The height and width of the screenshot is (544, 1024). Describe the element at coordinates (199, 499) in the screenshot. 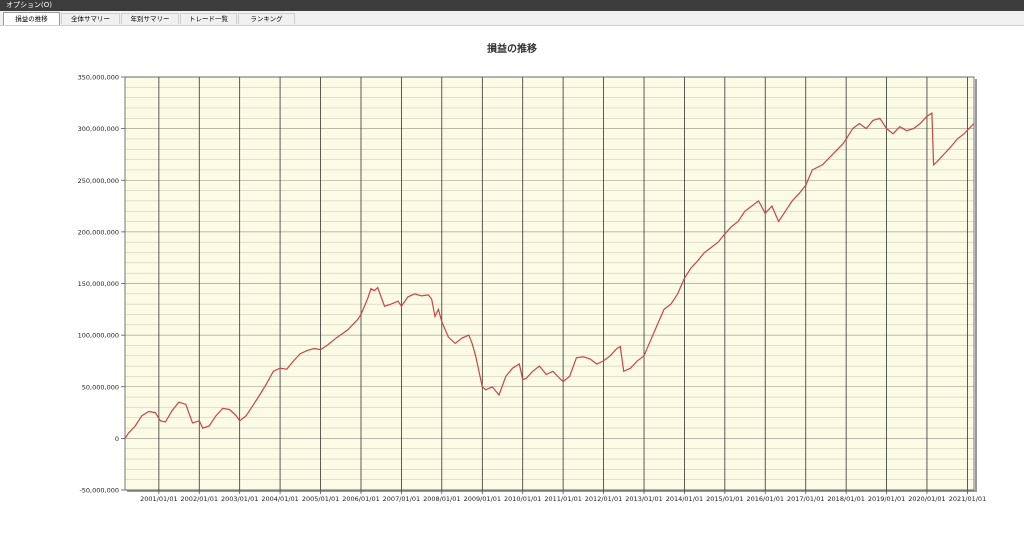

I see `x-tick-label: 2002/01/01` at that location.